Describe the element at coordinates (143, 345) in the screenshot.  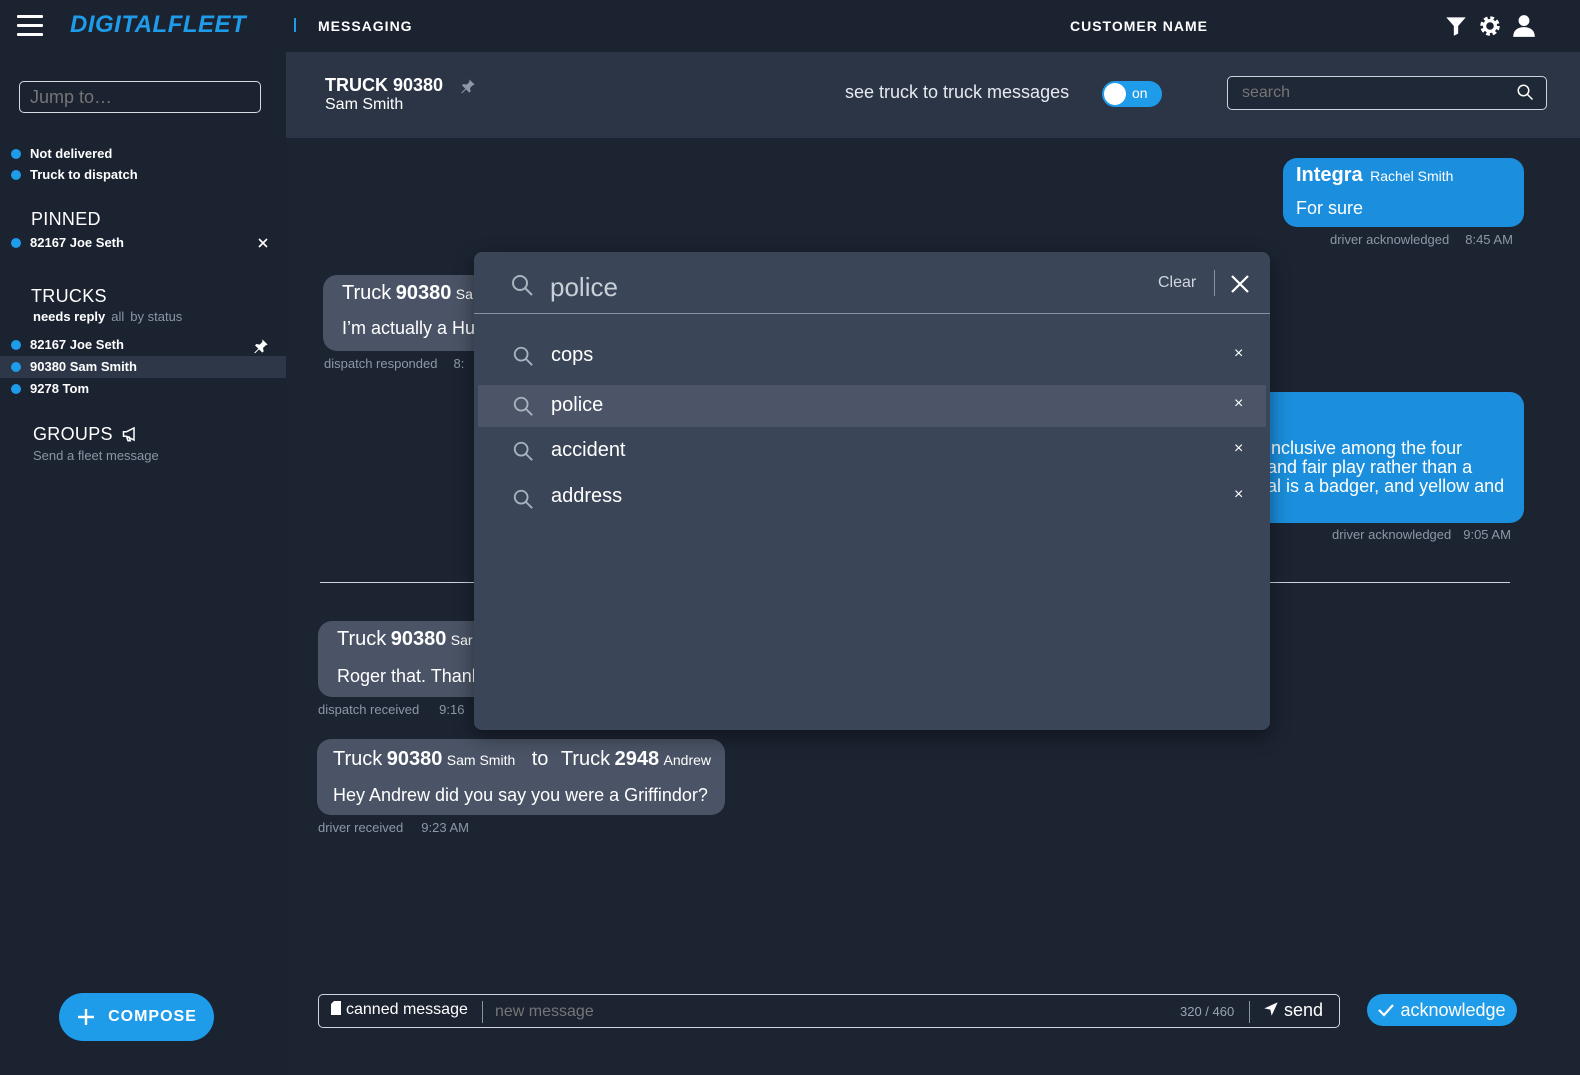
I see `truck-item-82167: 82167 Joe Seth` at that location.